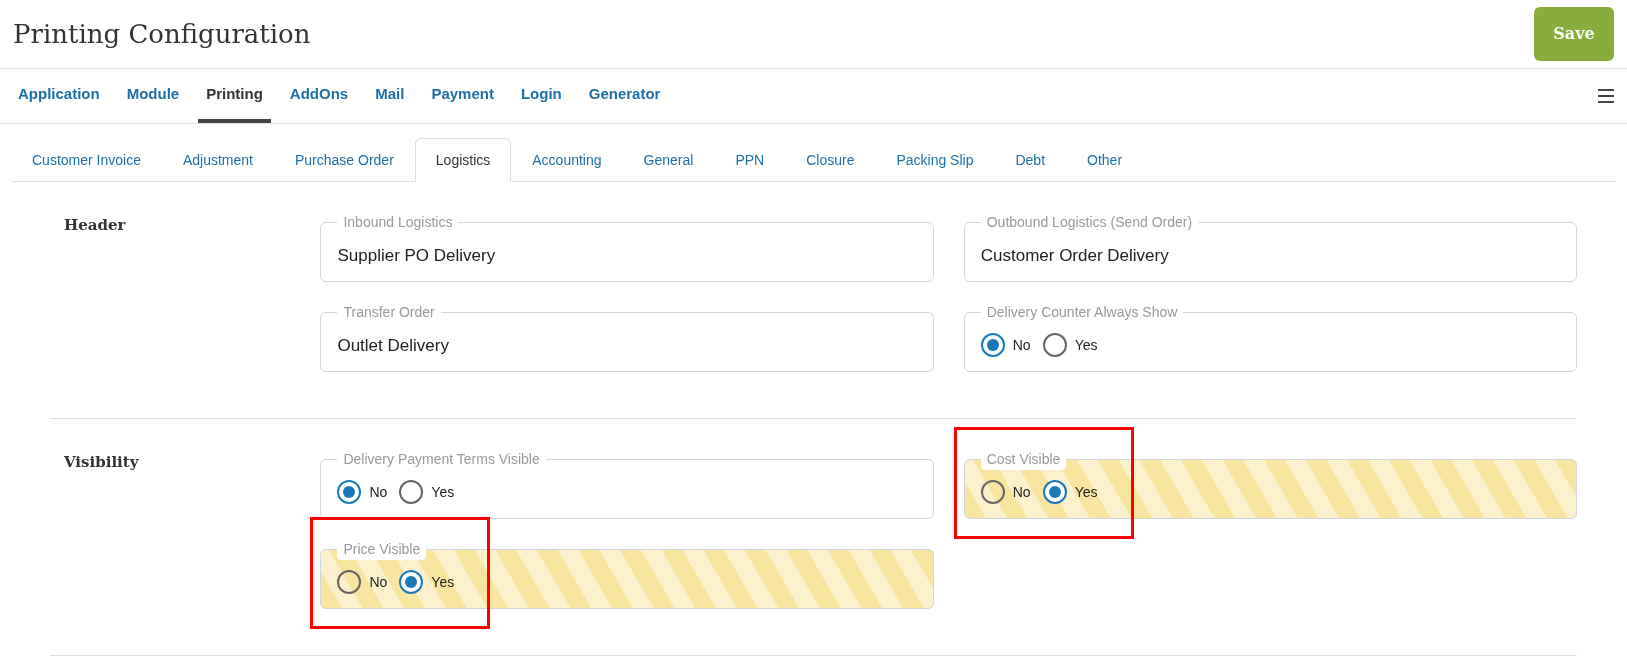 The width and height of the screenshot is (1627, 660). Describe the element at coordinates (750, 160) in the screenshot. I see `sub-tab: PPN` at that location.